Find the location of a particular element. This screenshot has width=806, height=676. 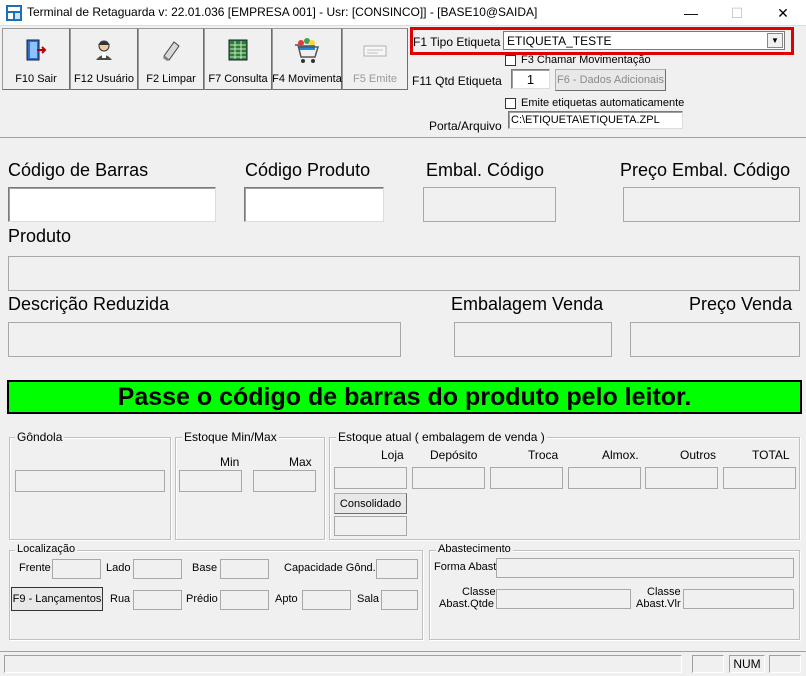

eraser-icon is located at coordinates (171, 50).